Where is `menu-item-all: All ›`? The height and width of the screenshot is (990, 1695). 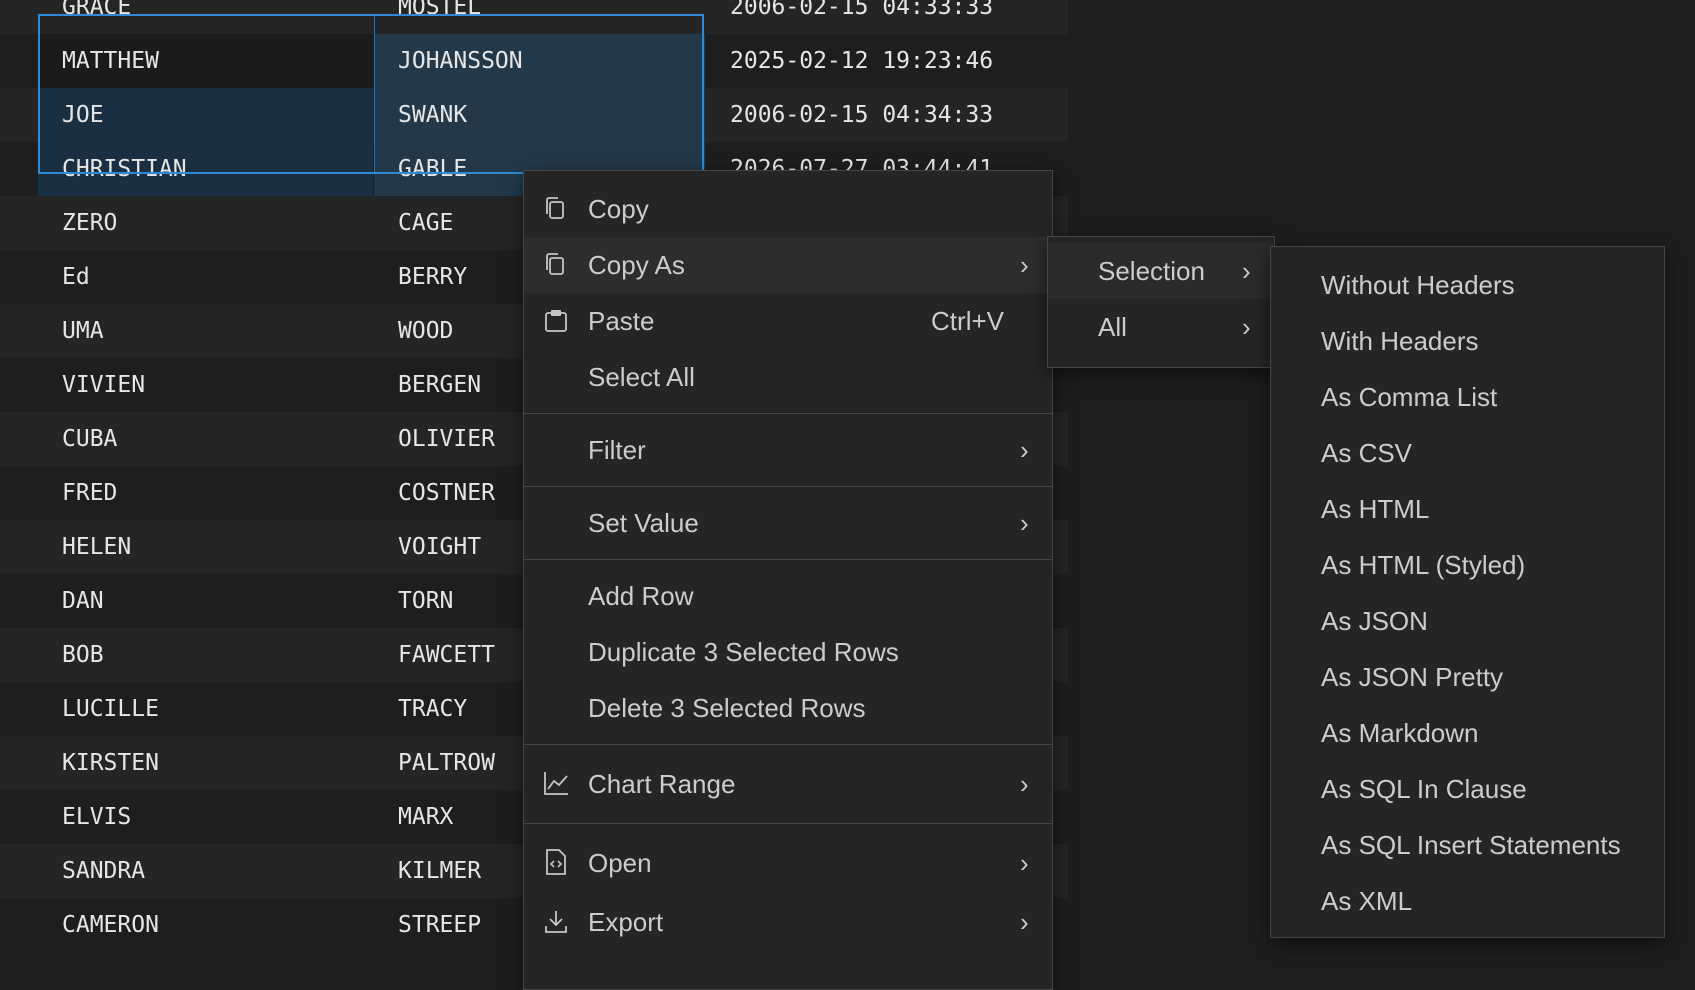 menu-item-all: All › is located at coordinates (1161, 327).